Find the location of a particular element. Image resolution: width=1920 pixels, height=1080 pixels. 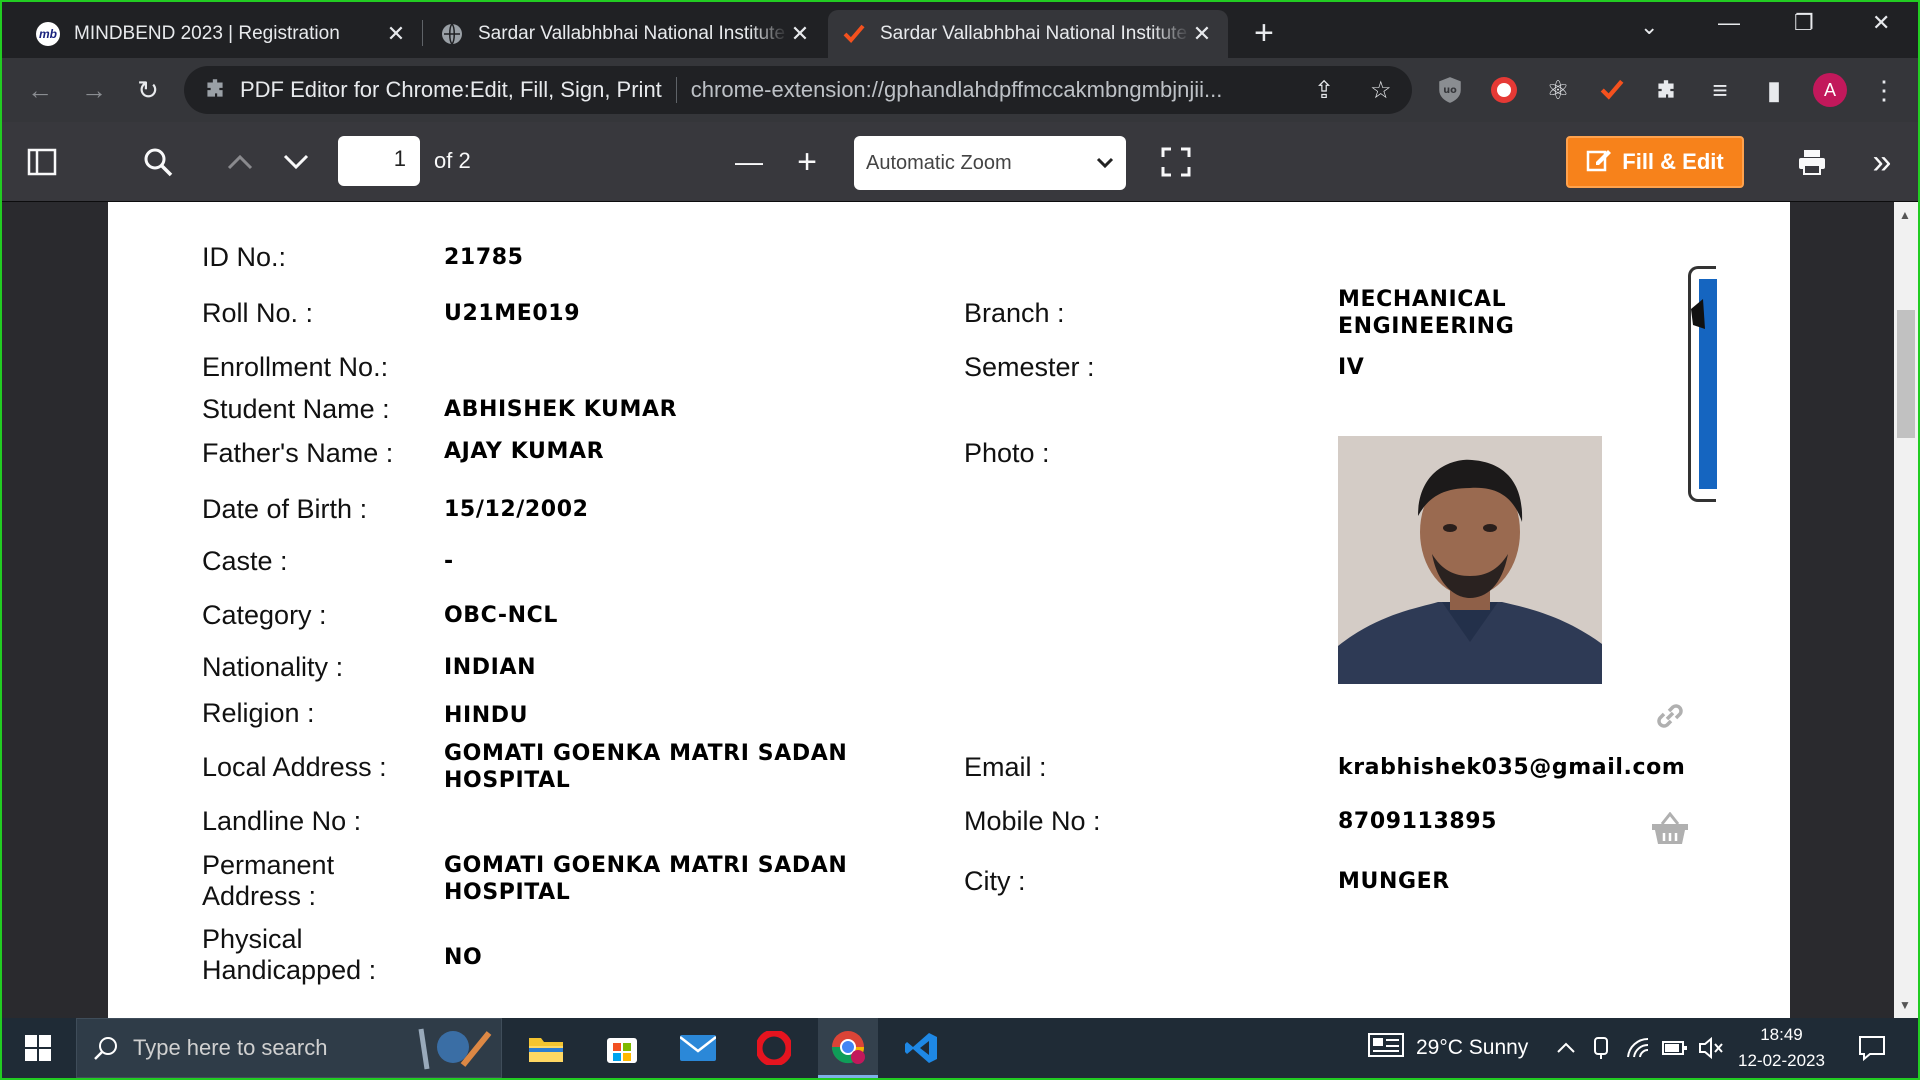

branch-label: Branch : is located at coordinates (1014, 313).